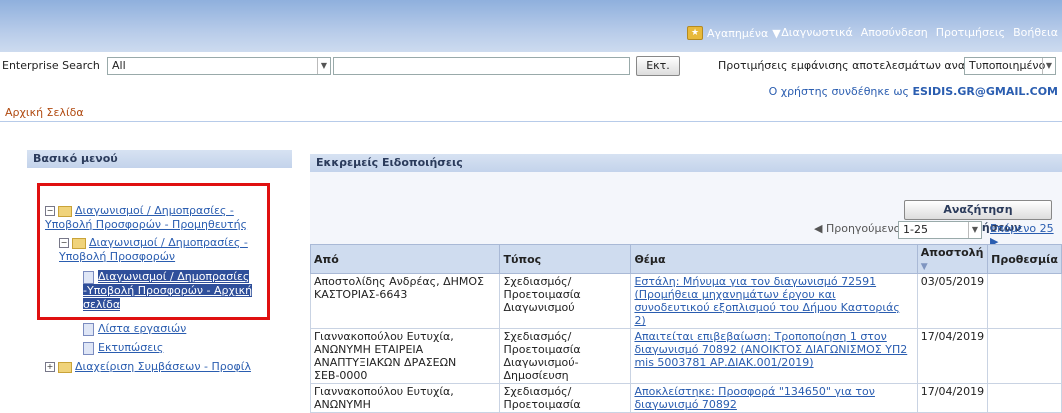 Image resolution: width=1062 pixels, height=413 pixels. Describe the element at coordinates (50, 367) in the screenshot. I see `expand-icon: +` at that location.